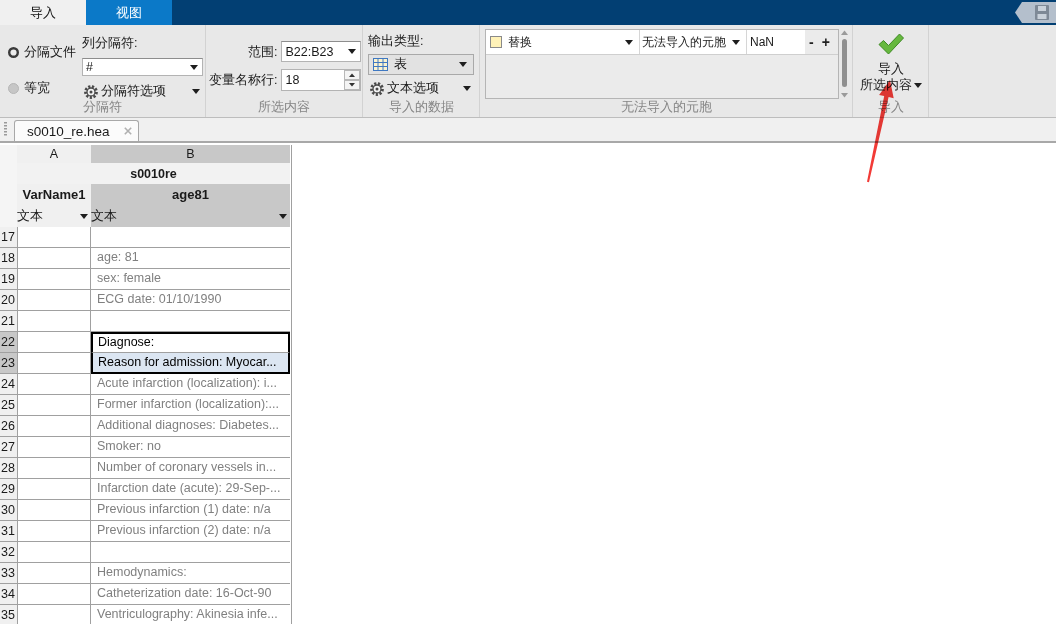 Image resolution: width=1056 pixels, height=624 pixels. Describe the element at coordinates (8, 531) in the screenshot. I see `row-header: 31` at that location.